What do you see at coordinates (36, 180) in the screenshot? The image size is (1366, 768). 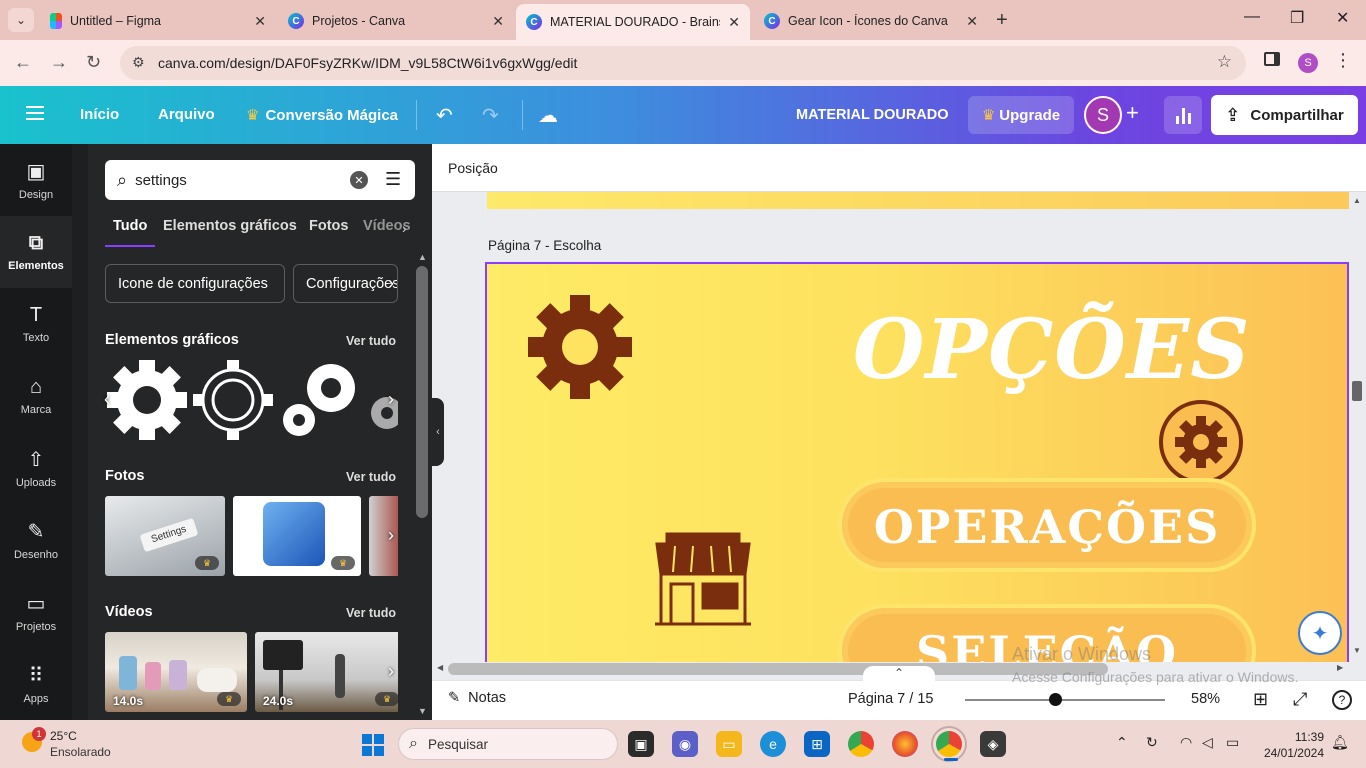 I see `rail-item-design: ▣ Design` at bounding box center [36, 180].